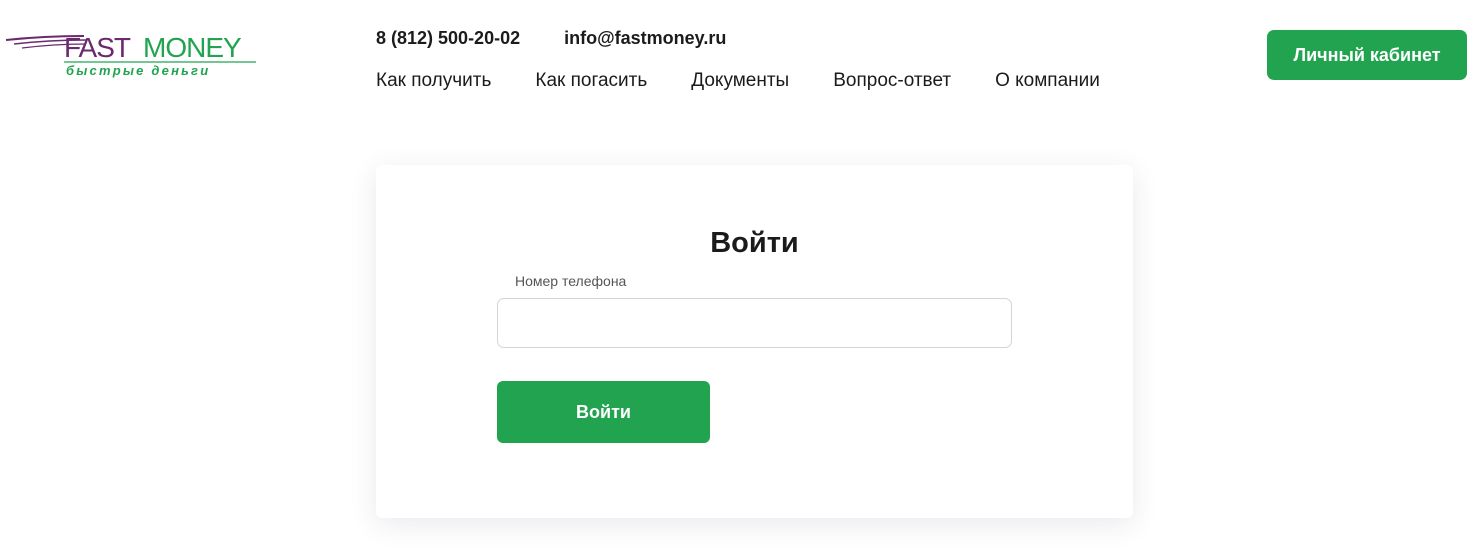 This screenshot has width=1473, height=548. I want to click on login-title: Войти, so click(754, 243).